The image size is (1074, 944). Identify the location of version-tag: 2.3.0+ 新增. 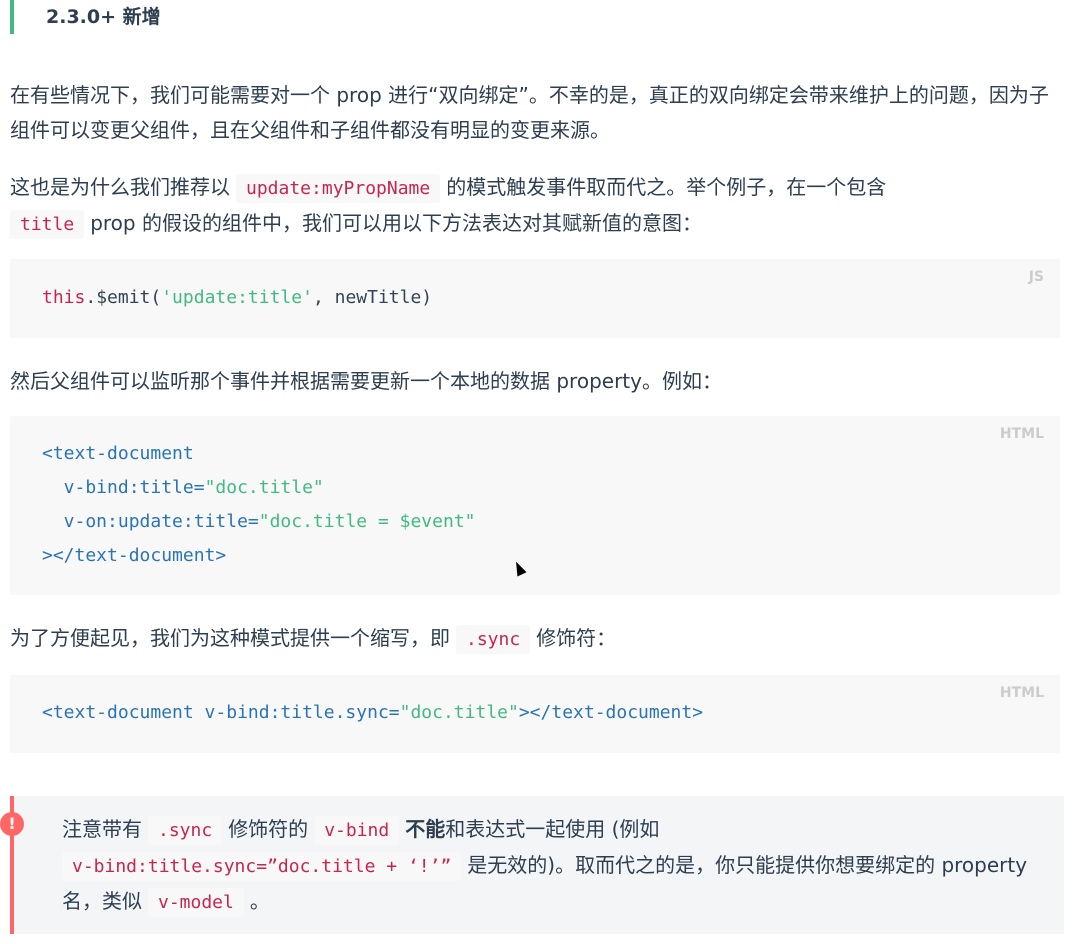
(85, 17).